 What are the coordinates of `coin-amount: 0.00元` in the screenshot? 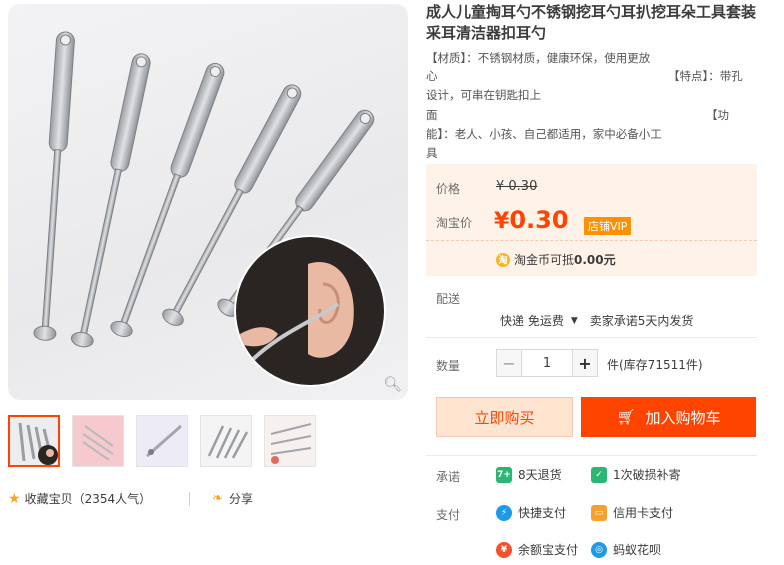 It's located at (595, 260).